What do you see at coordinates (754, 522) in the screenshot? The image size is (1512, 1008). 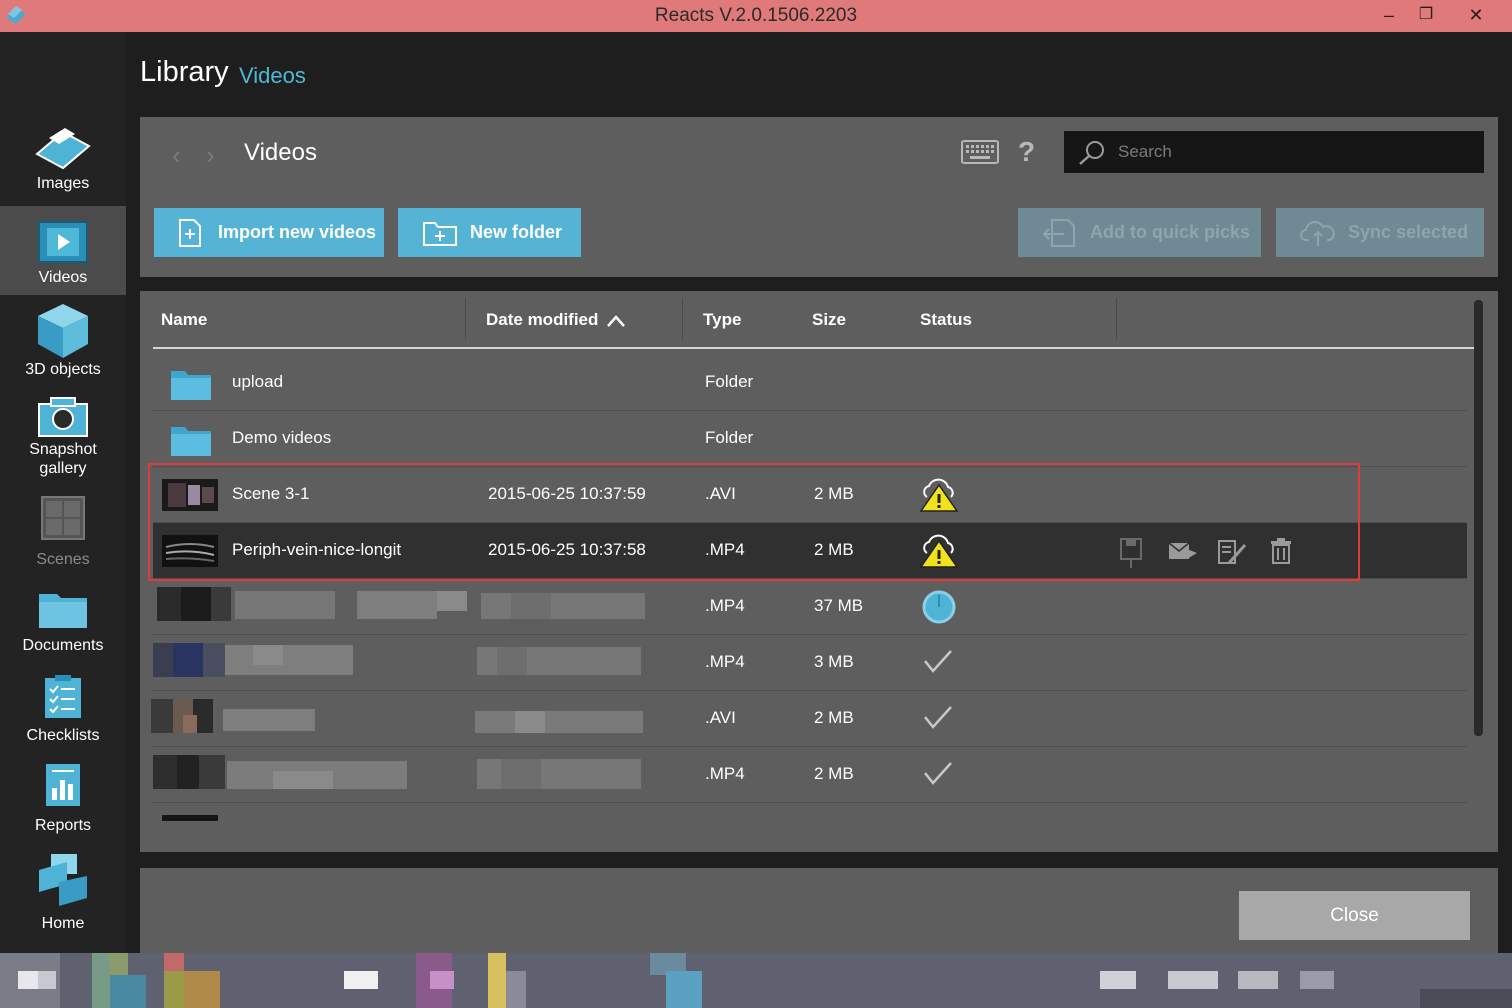 I see `selection-highlight` at bounding box center [754, 522].